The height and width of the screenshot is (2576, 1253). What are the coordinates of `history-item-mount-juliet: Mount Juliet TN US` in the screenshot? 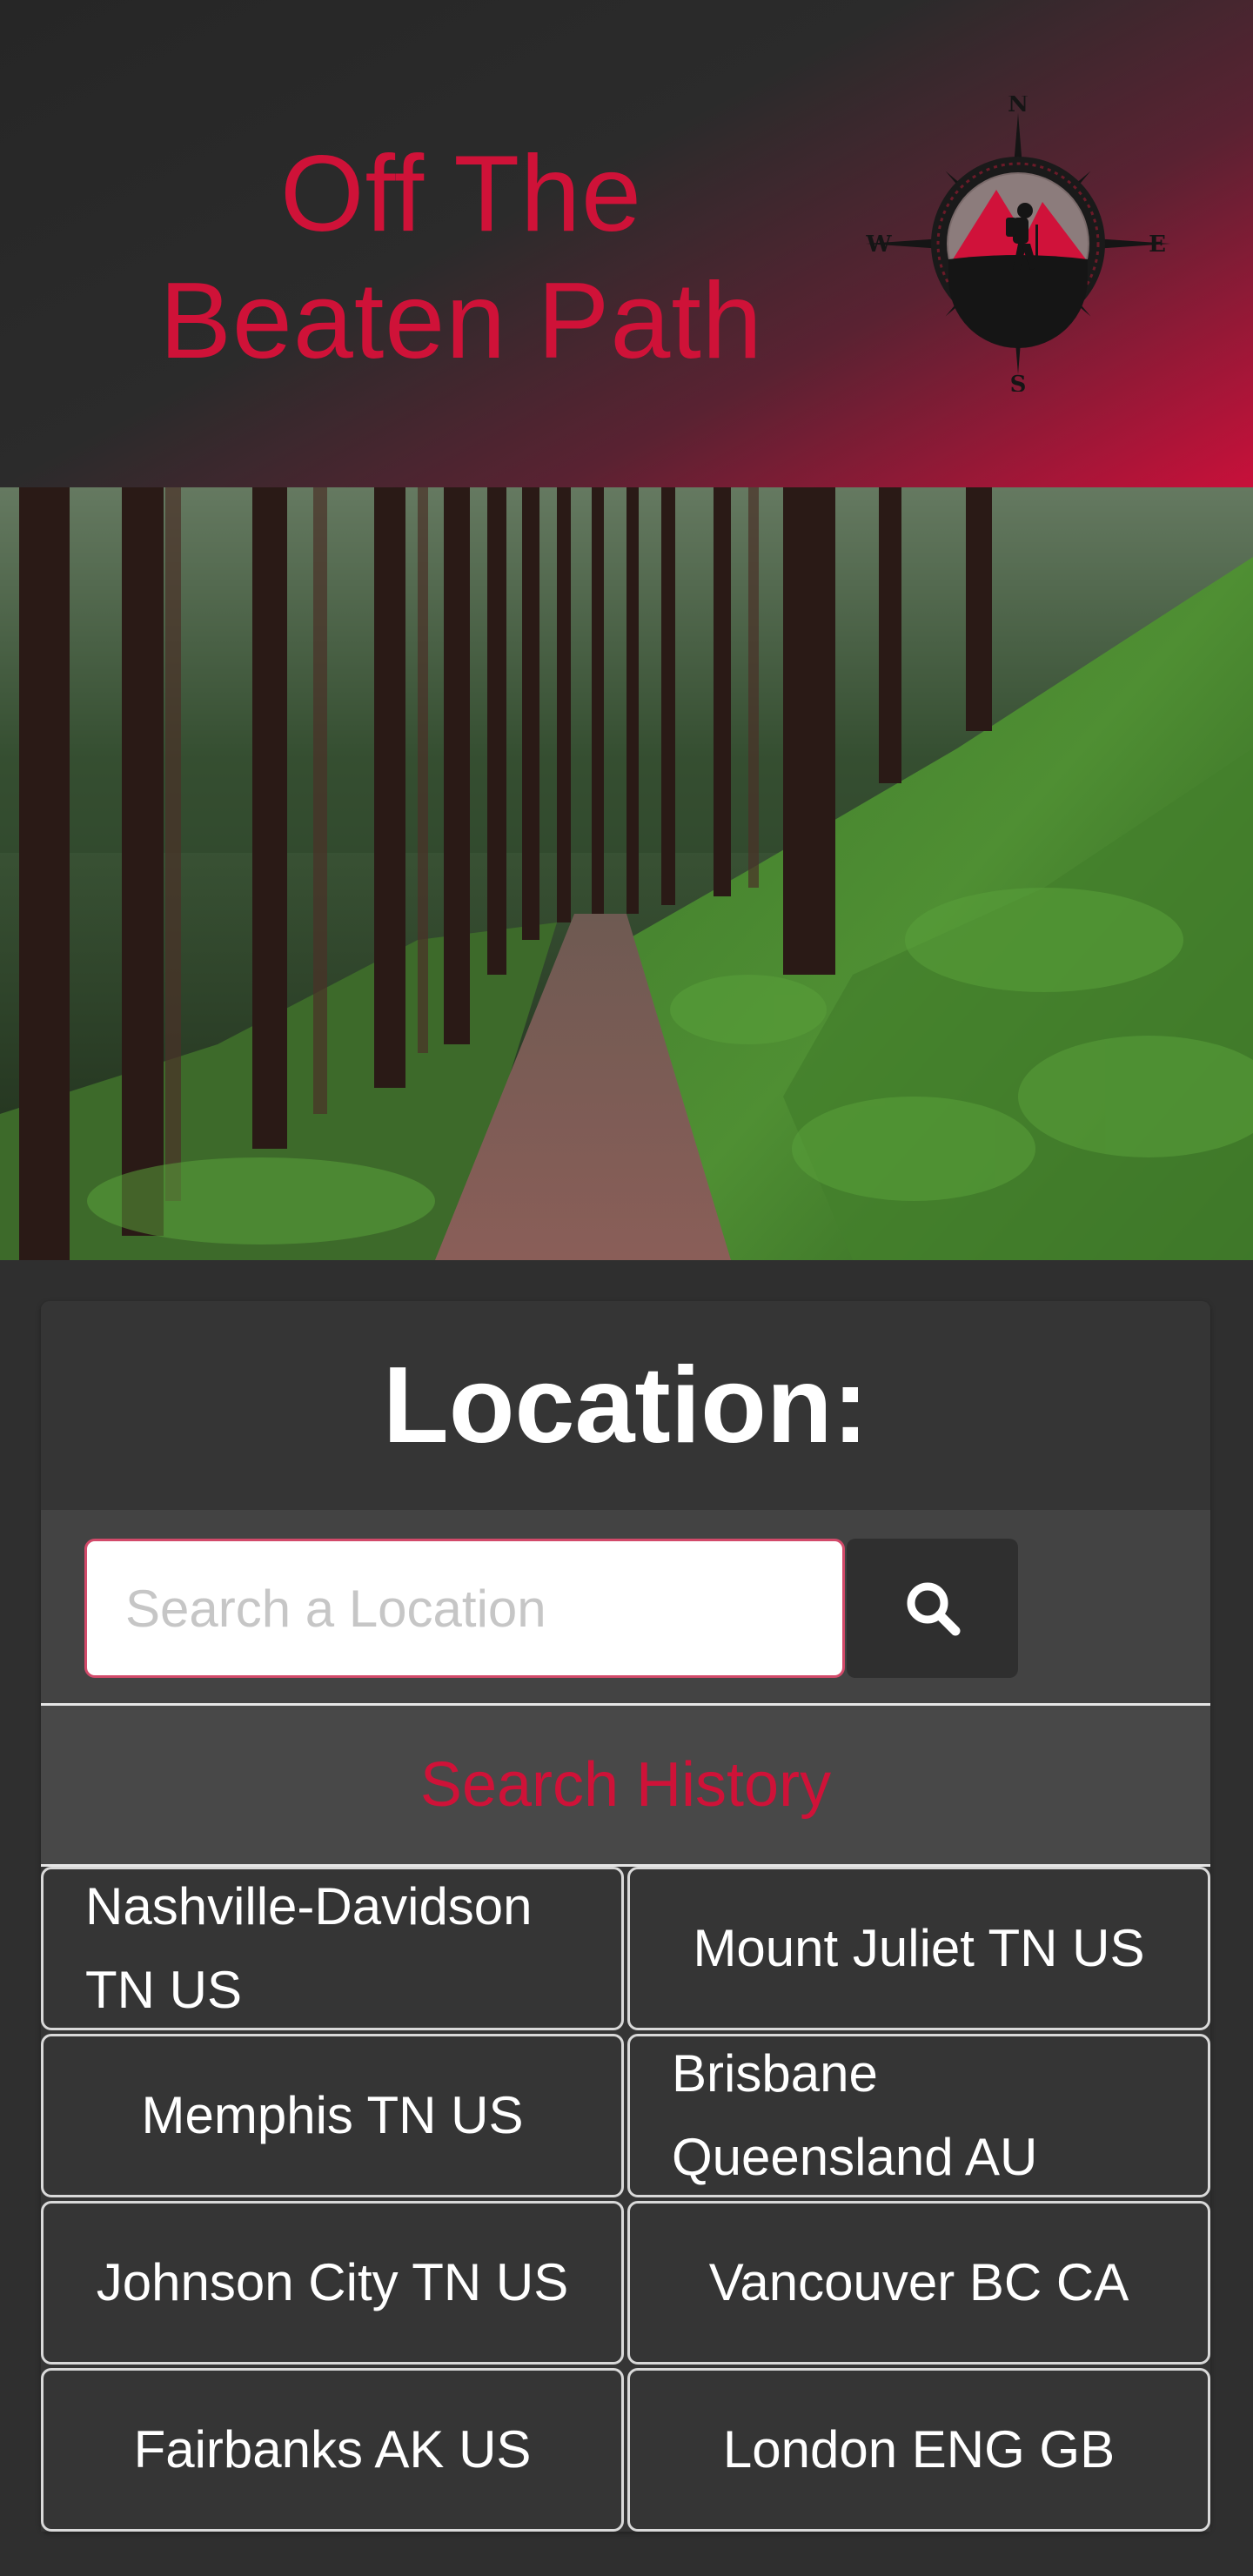 It's located at (918, 1949).